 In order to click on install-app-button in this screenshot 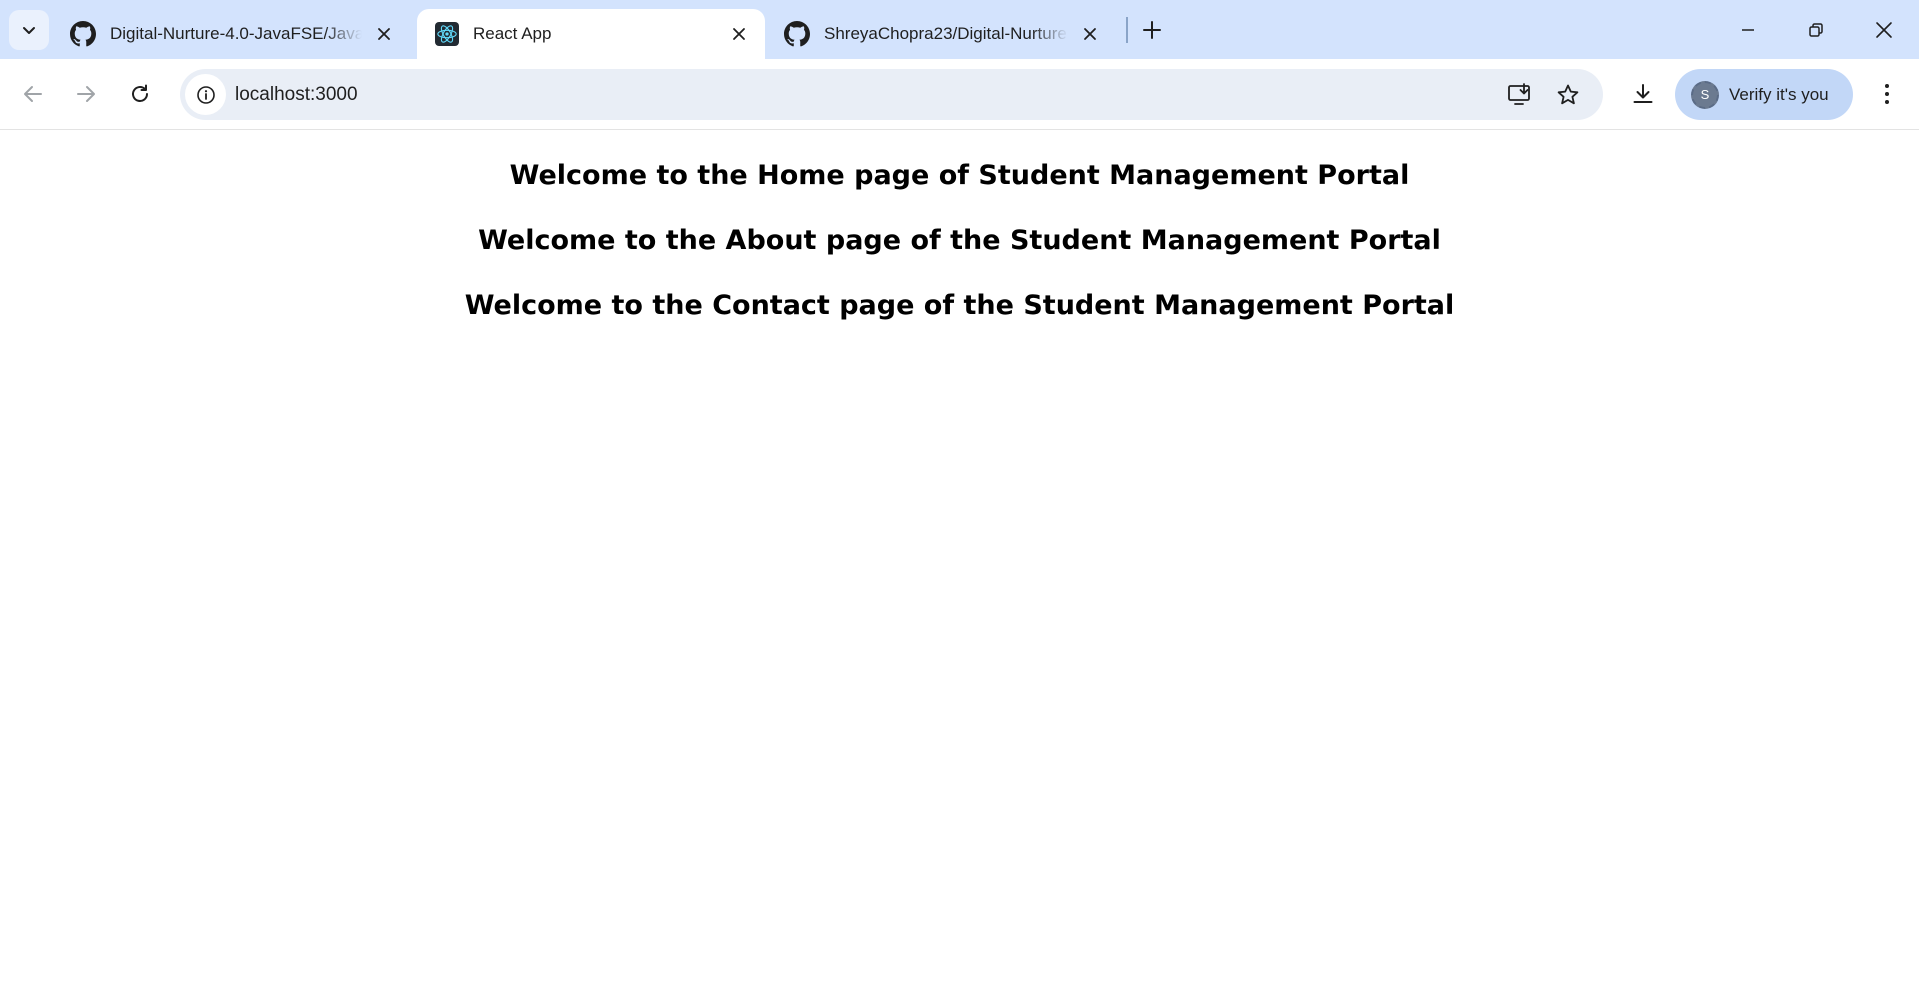, I will do `click(1519, 94)`.